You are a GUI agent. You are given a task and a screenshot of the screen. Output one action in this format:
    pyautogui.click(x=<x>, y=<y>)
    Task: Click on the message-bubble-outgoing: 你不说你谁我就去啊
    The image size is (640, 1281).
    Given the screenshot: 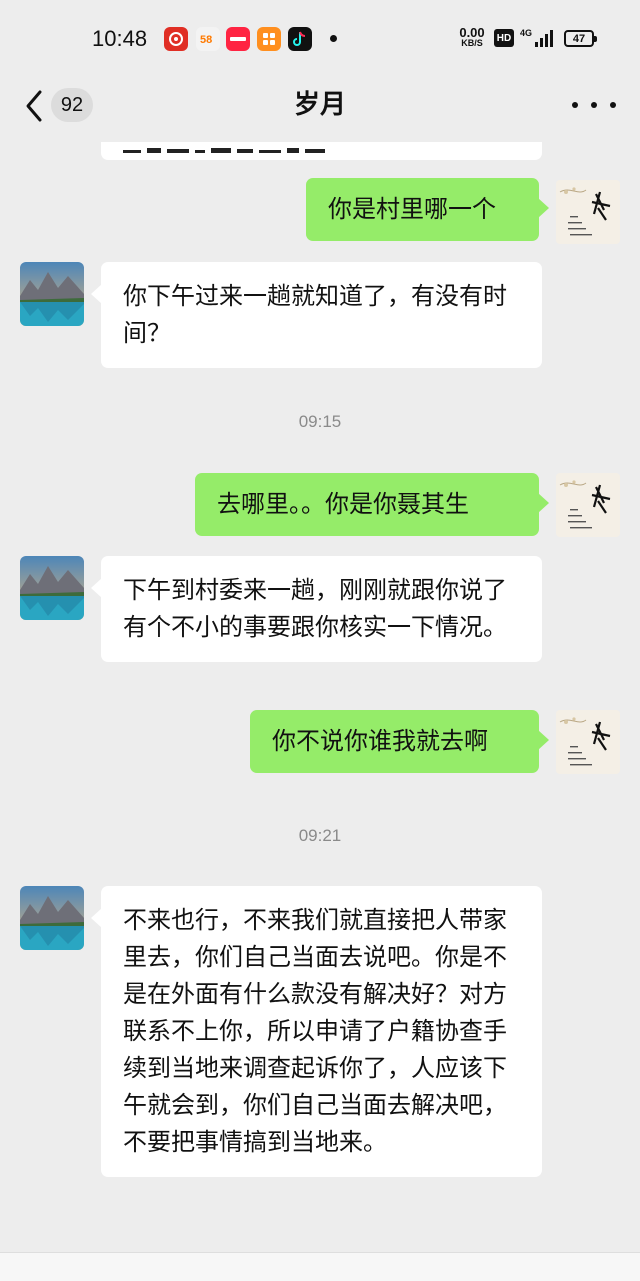 What is the action you would take?
    pyautogui.click(x=399, y=741)
    